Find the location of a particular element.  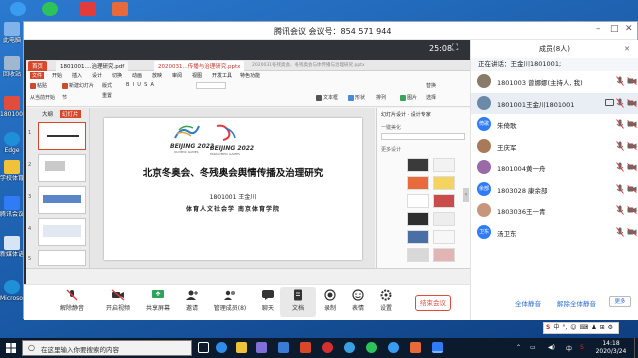

ime-settings-icon: ⚙ is located at coordinates (610, 327).